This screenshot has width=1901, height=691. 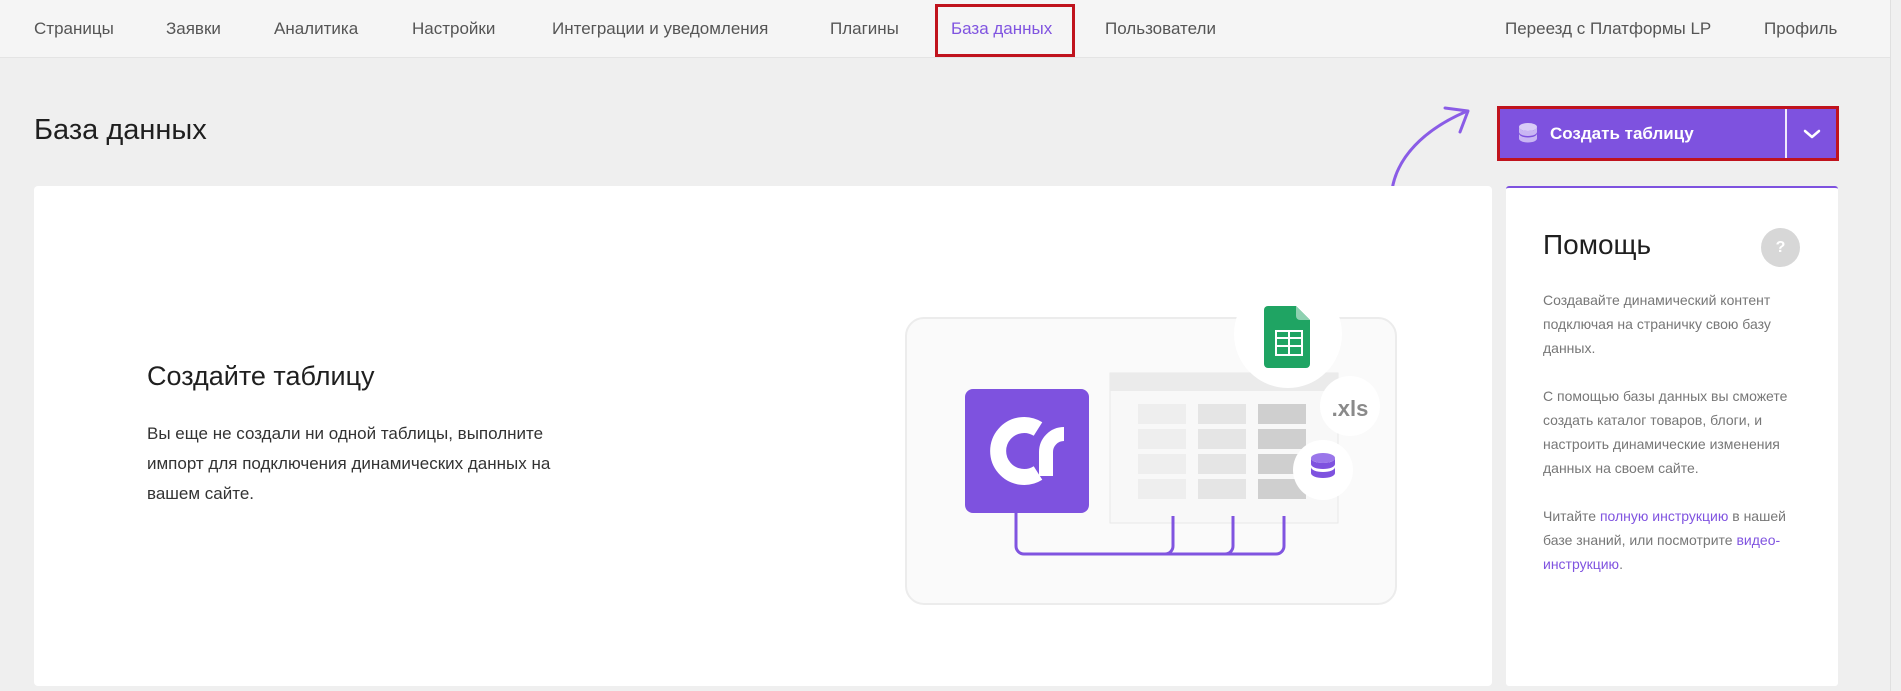 What do you see at coordinates (1151, 442) in the screenshot?
I see `database-illustration: .xls` at bounding box center [1151, 442].